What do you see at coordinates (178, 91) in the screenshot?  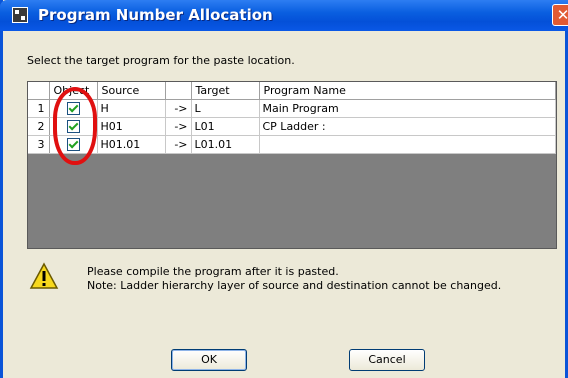 I see `col-header-arrow` at bounding box center [178, 91].